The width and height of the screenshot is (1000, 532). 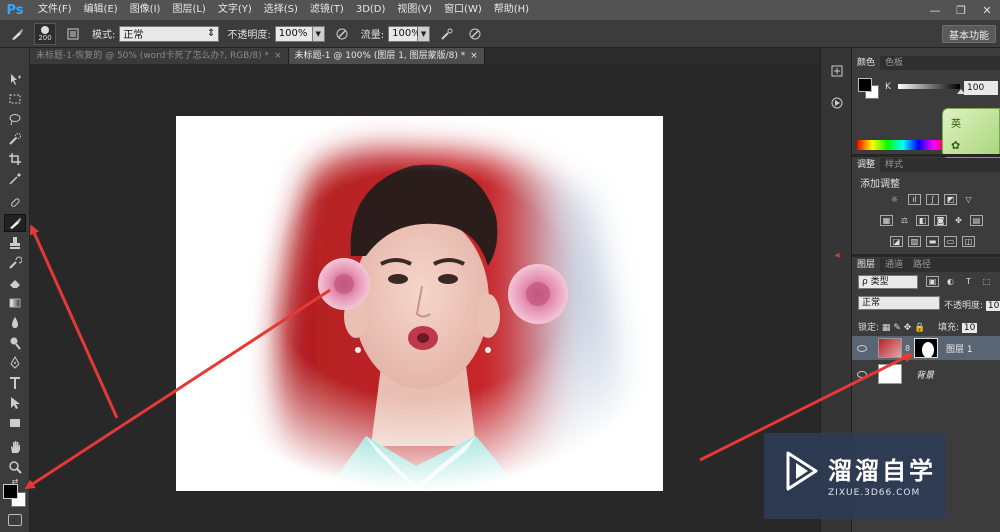 What do you see at coordinates (922, 265) in the screenshot?
I see `tab-paths: 路径` at bounding box center [922, 265].